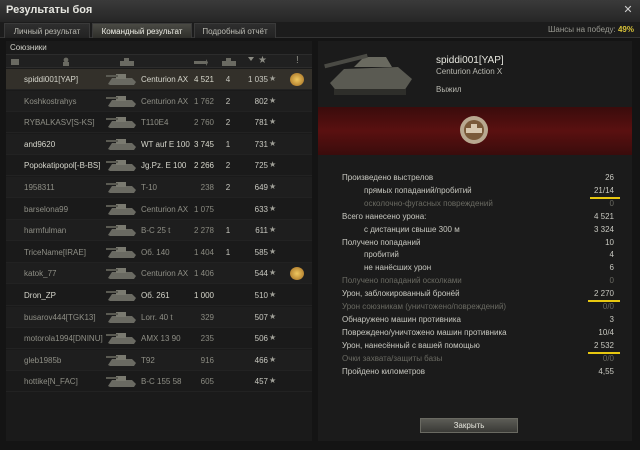 This screenshot has width=640, height=450. I want to click on player-name: katok_77, so click(40, 273).